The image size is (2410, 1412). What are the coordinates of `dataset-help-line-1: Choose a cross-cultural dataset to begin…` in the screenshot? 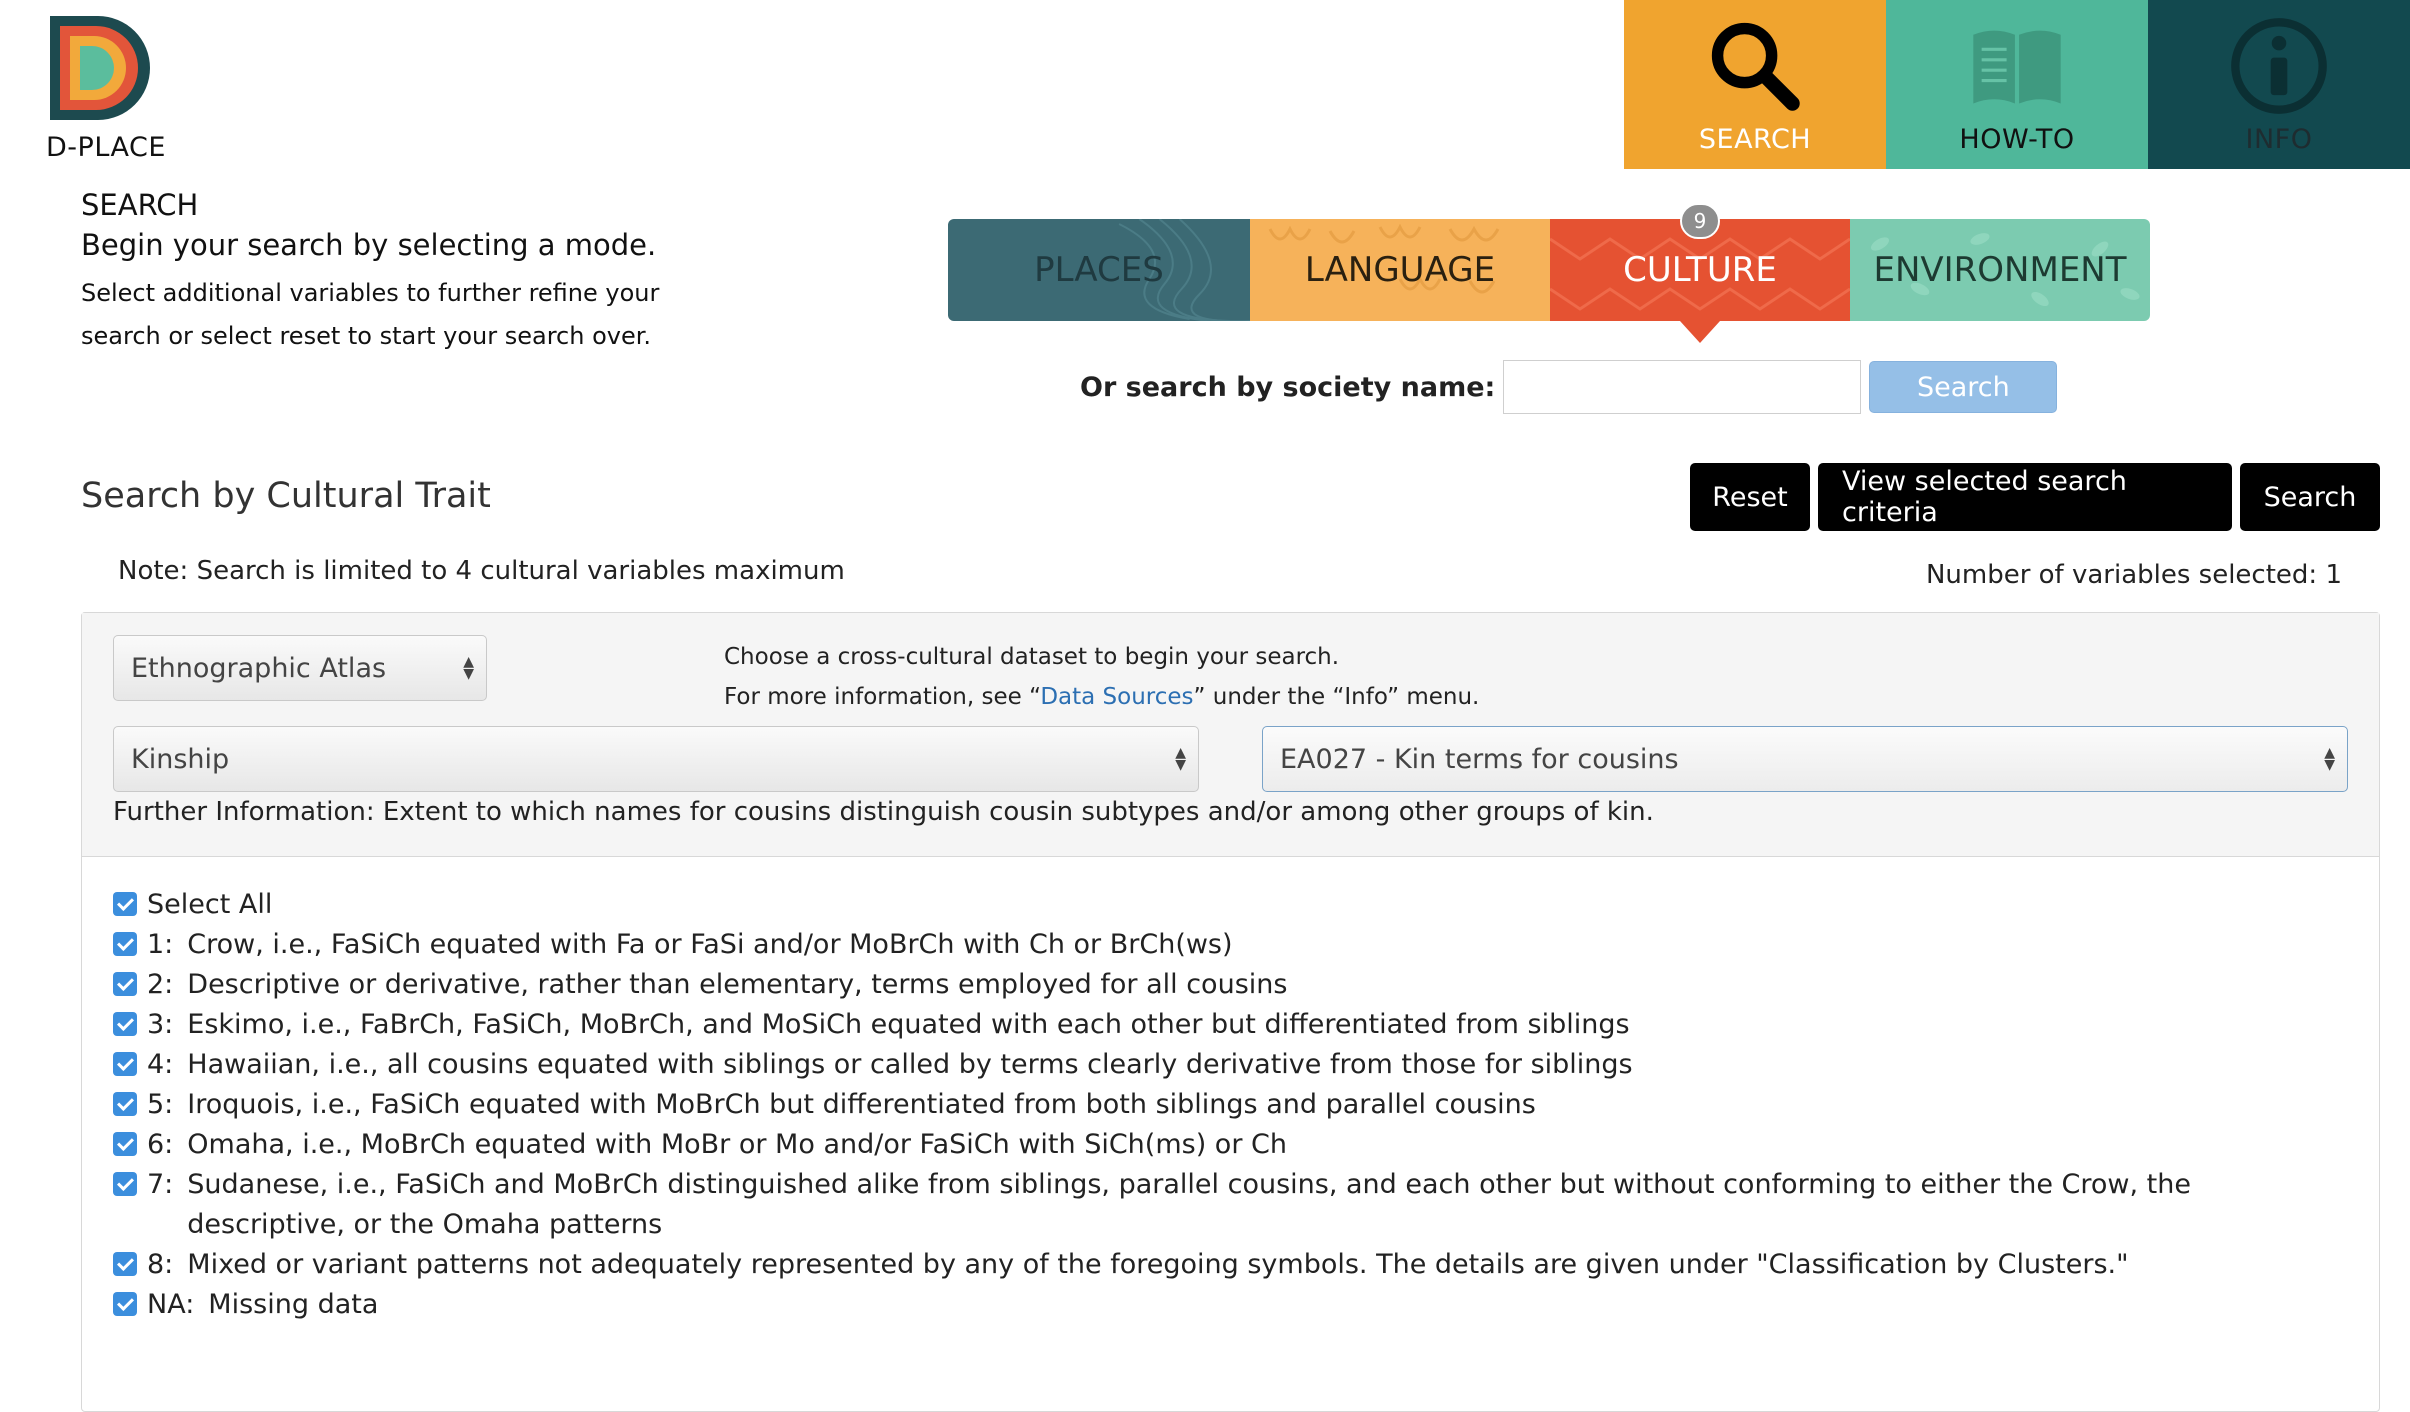 It's located at (1032, 657).